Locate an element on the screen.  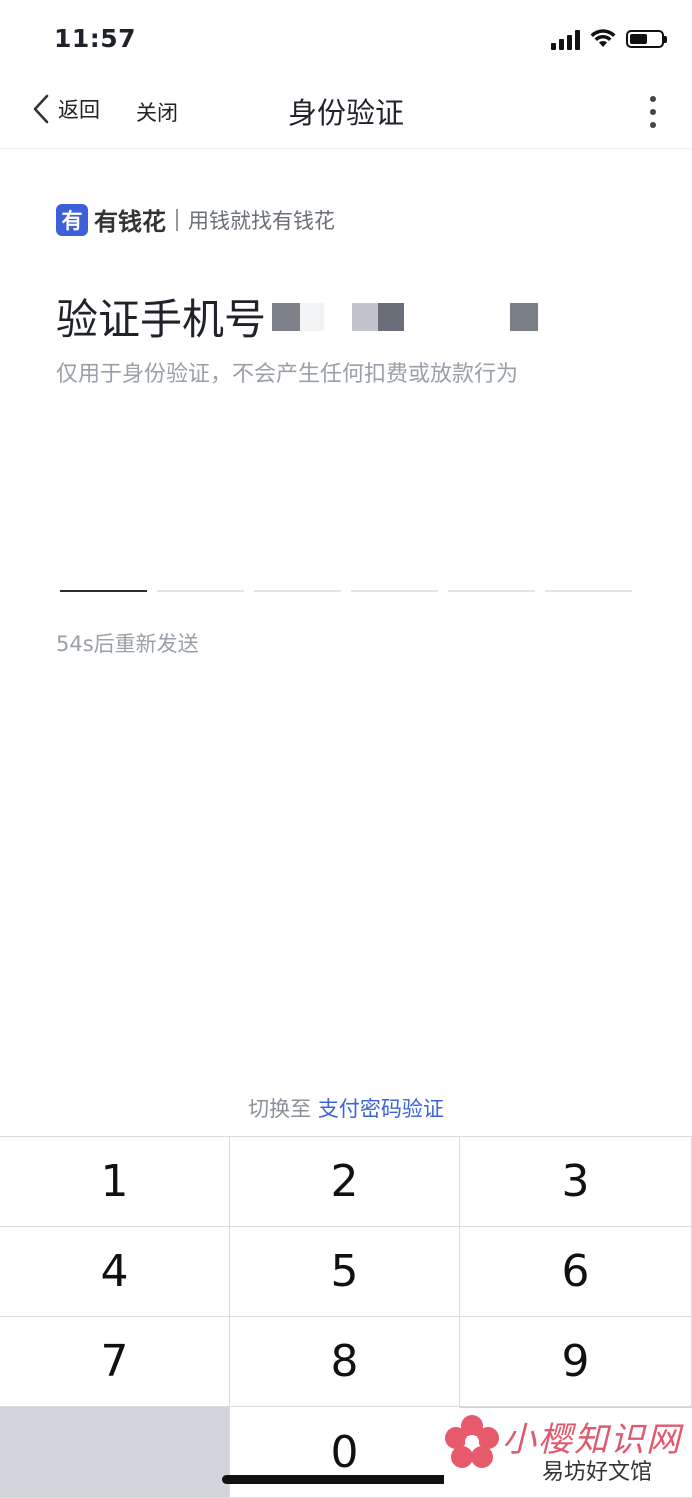
key-6: 6 is located at coordinates (576, 1272).